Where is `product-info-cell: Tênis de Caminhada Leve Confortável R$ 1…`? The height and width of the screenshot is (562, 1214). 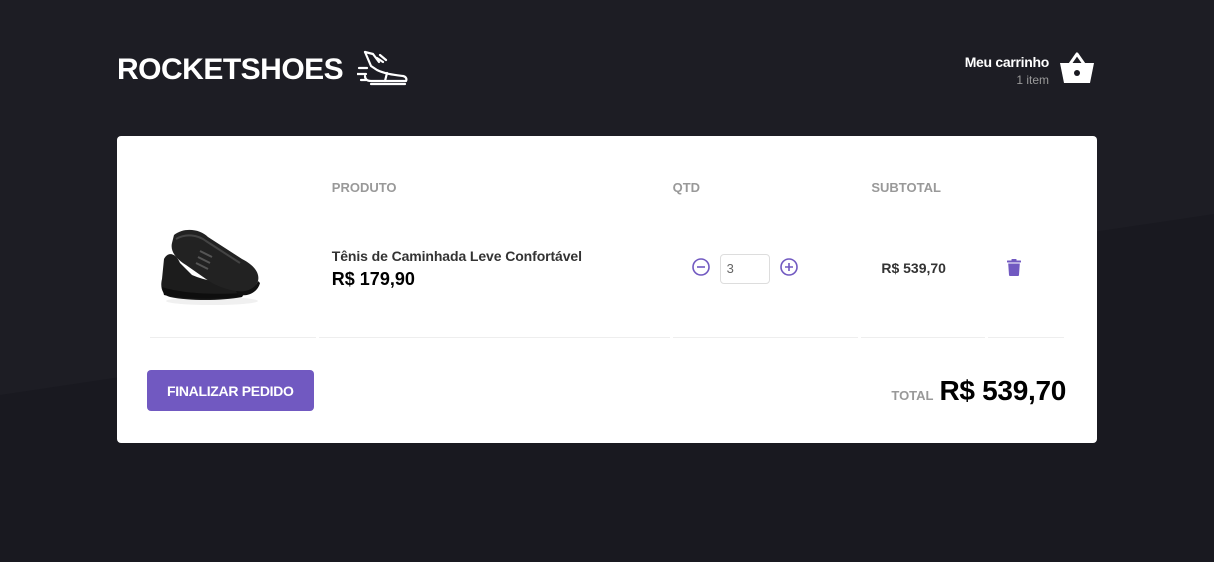
product-info-cell: Tênis de Caminhada Leve Confortável R$ 1… is located at coordinates (494, 269).